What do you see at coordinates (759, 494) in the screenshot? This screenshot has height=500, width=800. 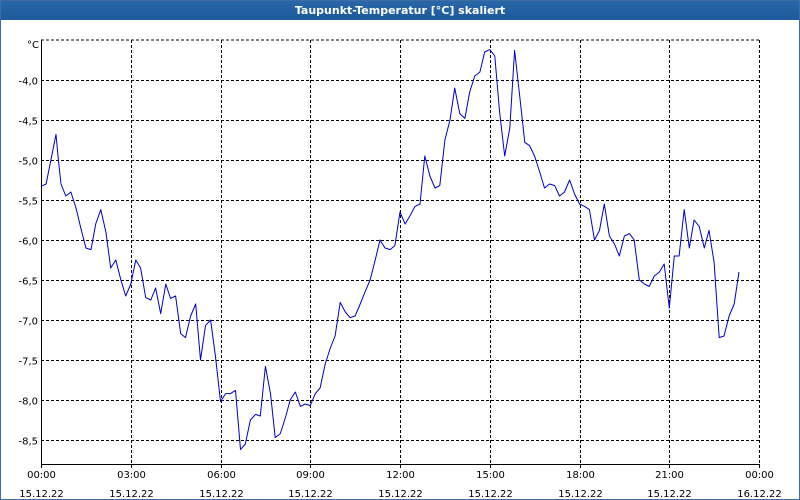 I see `x-tick-date: 16.12.22` at bounding box center [759, 494].